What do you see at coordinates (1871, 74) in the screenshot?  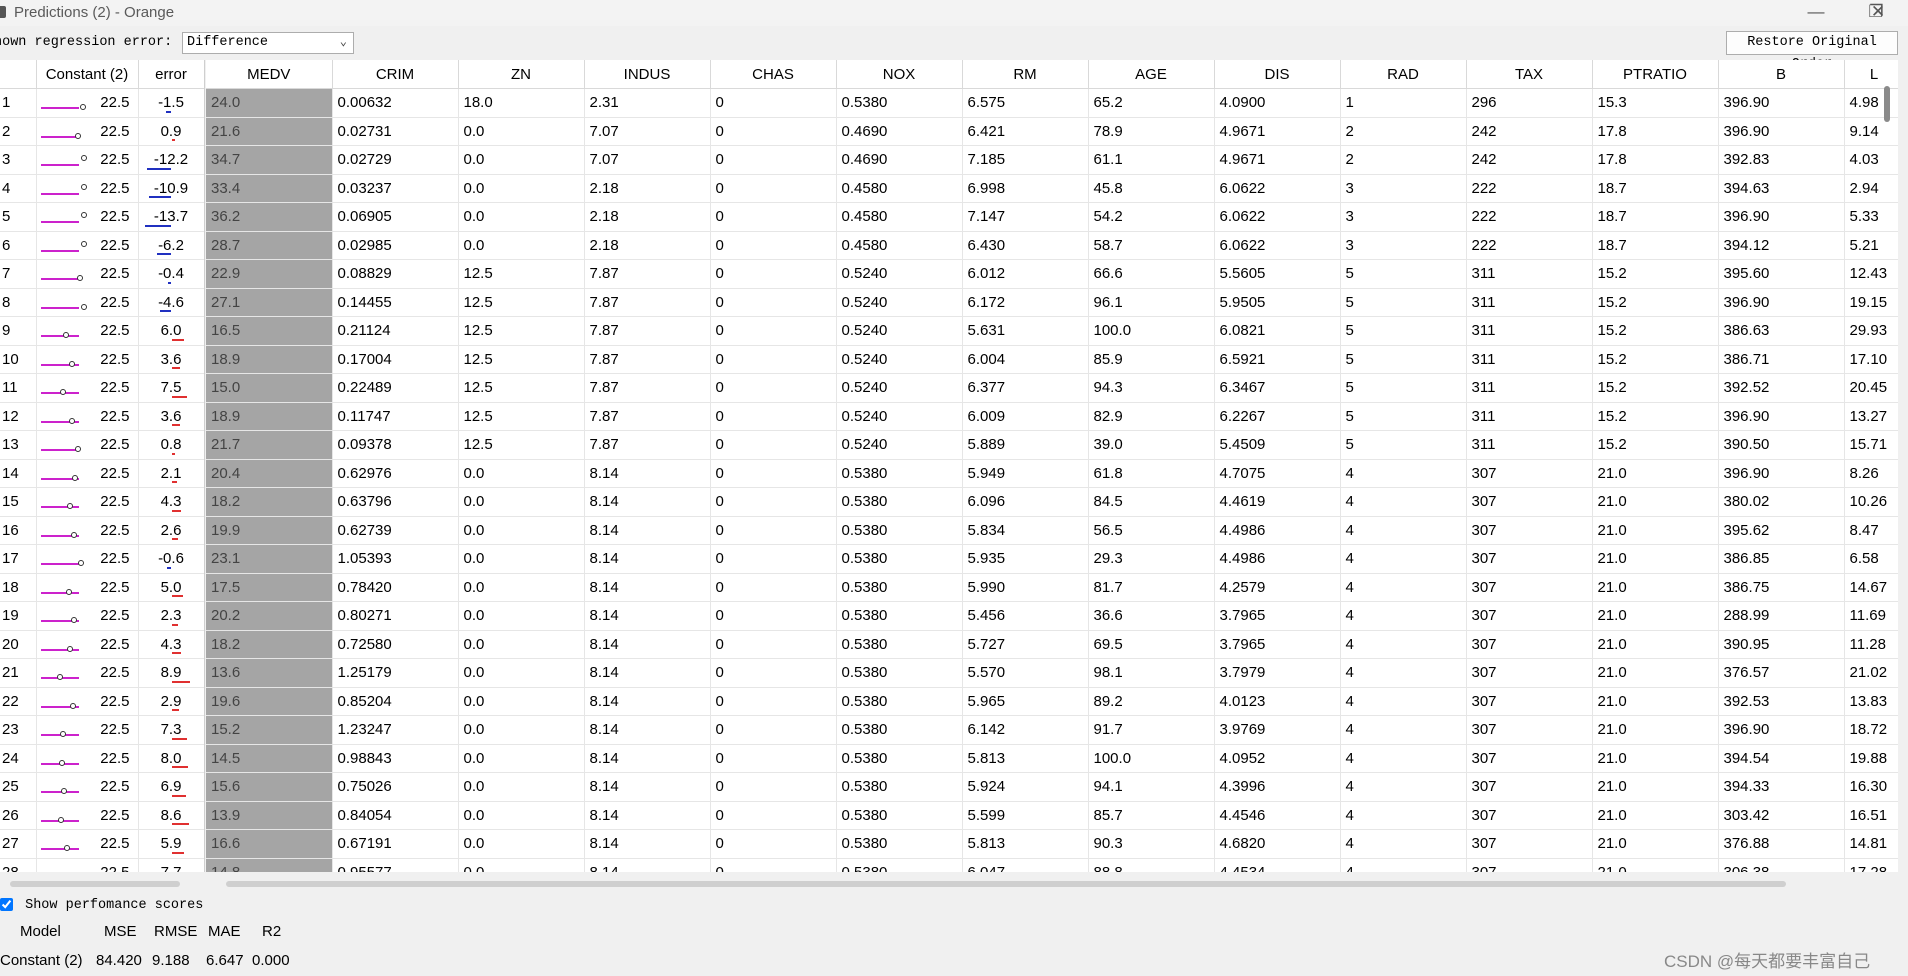 I see `column-header-l: L` at bounding box center [1871, 74].